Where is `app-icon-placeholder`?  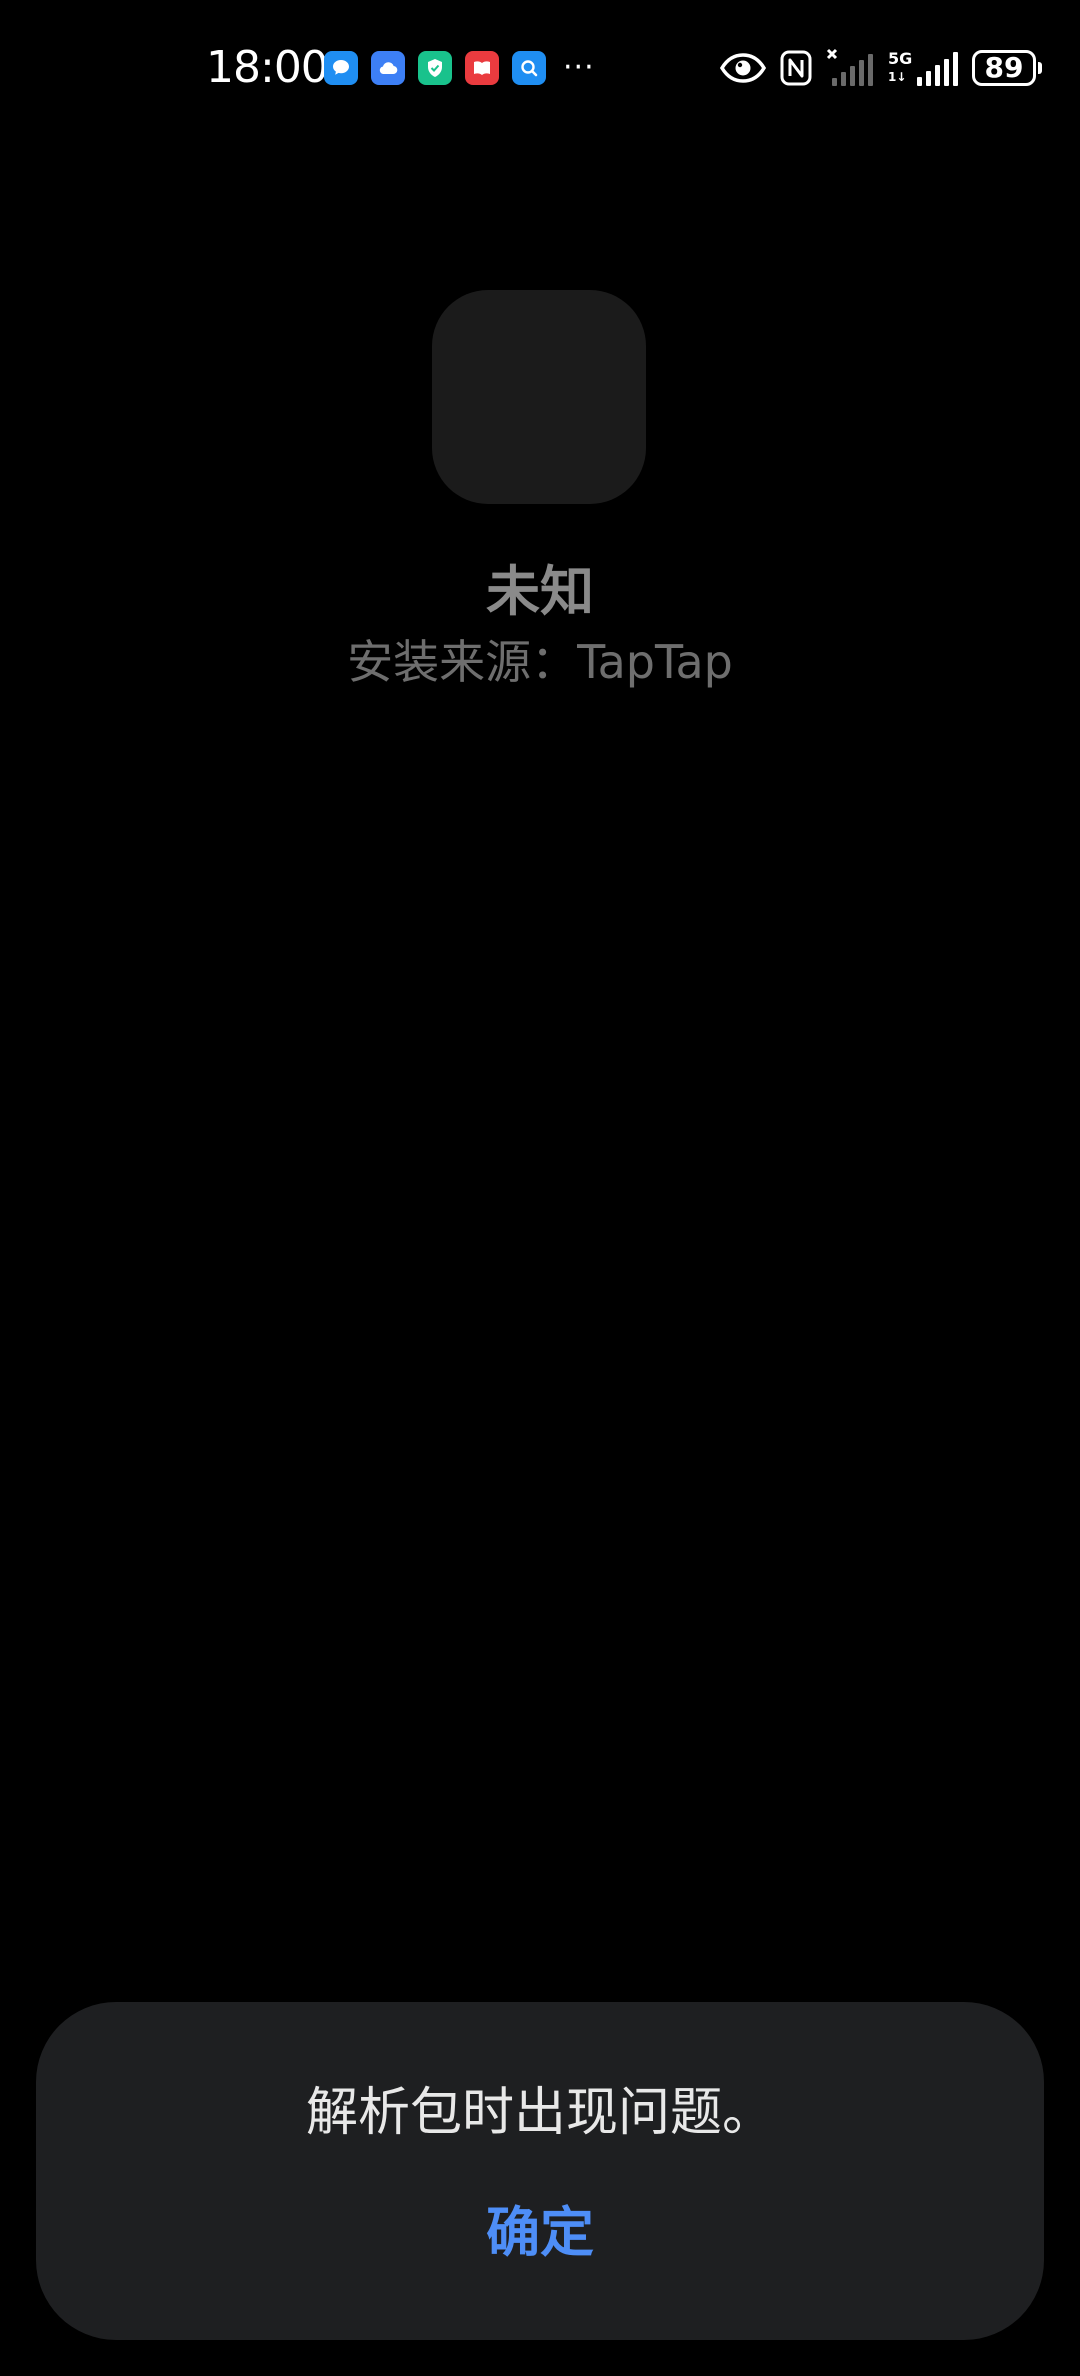 app-icon-placeholder is located at coordinates (539, 397).